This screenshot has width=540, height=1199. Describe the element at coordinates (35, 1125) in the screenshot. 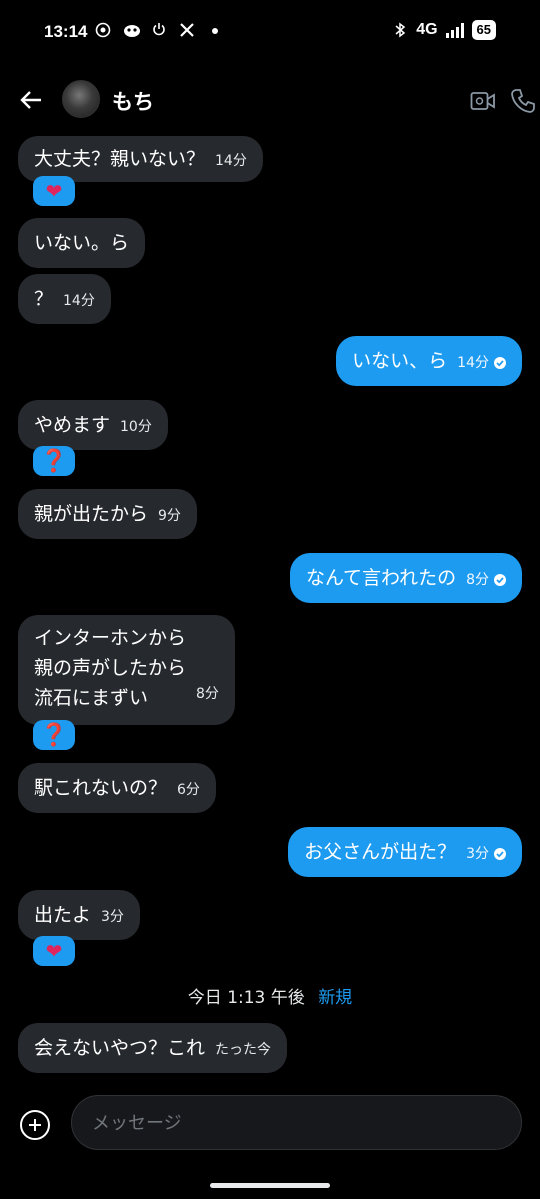

I see `add-attachment-button` at that location.